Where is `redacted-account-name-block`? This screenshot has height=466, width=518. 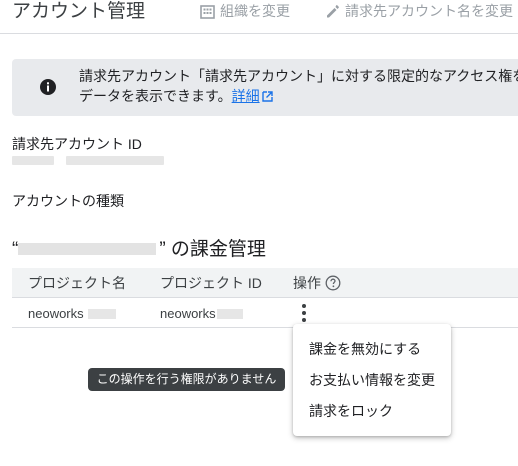
redacted-account-name-block is located at coordinates (87, 249).